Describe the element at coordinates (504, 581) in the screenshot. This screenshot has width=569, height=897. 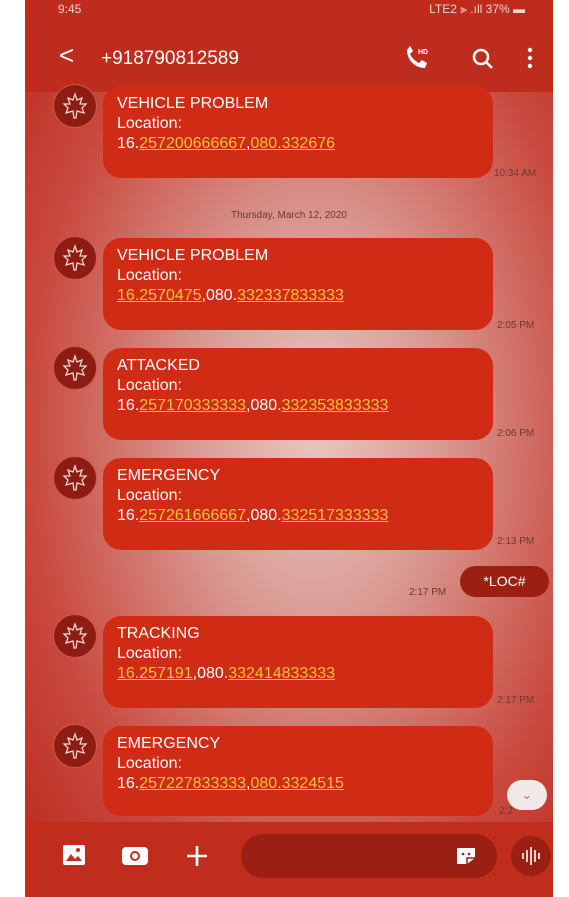
I see `outgoing-message-bubble: *LOC#` at that location.